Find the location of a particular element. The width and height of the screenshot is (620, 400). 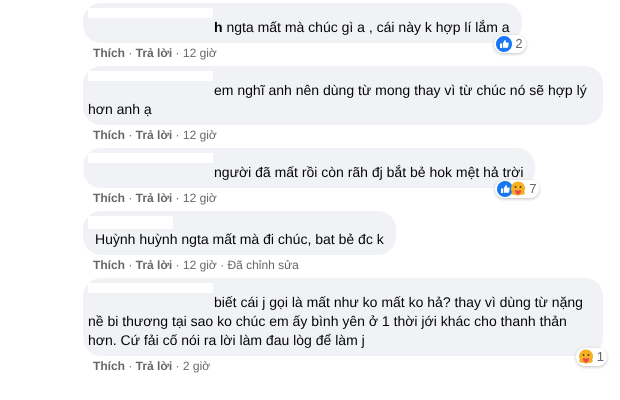

edited-label: Đã chỉnh sửa is located at coordinates (263, 265).